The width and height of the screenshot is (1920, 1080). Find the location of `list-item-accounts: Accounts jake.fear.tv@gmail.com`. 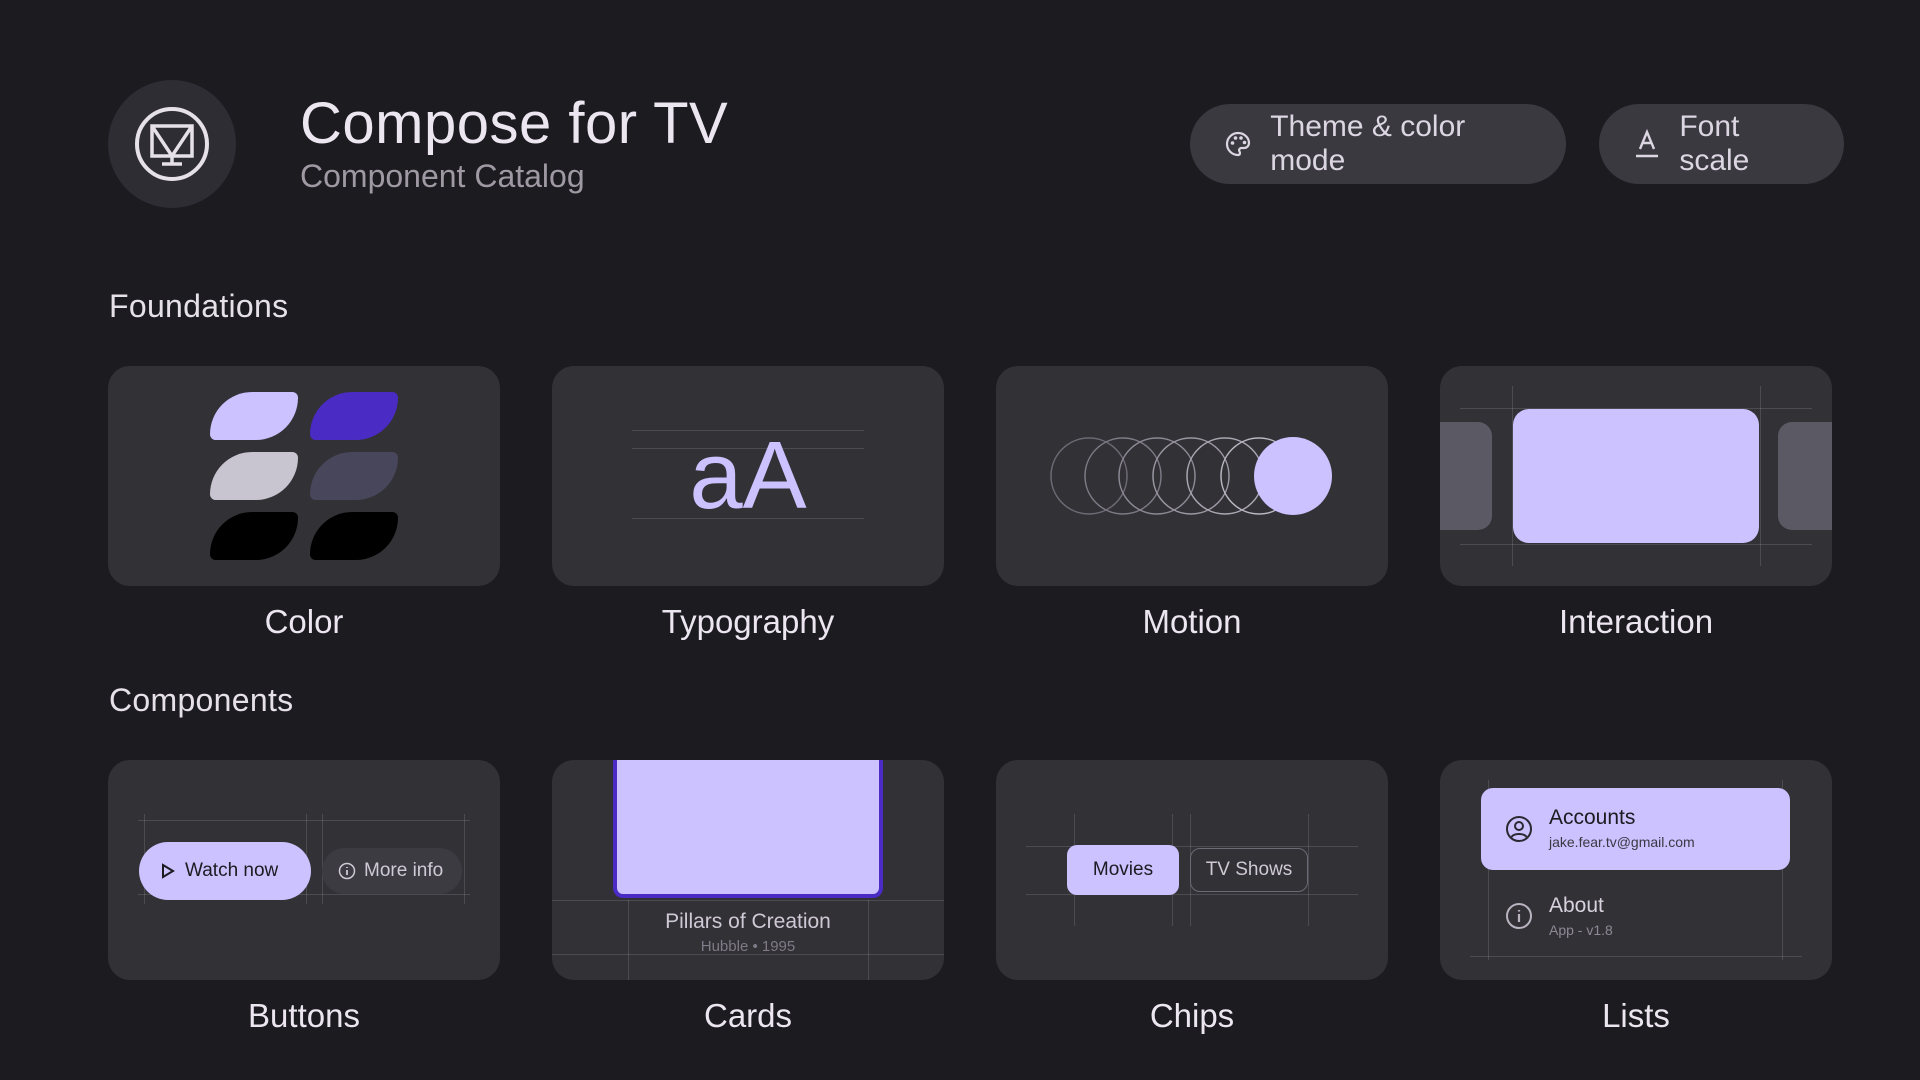

list-item-accounts: Accounts jake.fear.tv@gmail.com is located at coordinates (1635, 829).